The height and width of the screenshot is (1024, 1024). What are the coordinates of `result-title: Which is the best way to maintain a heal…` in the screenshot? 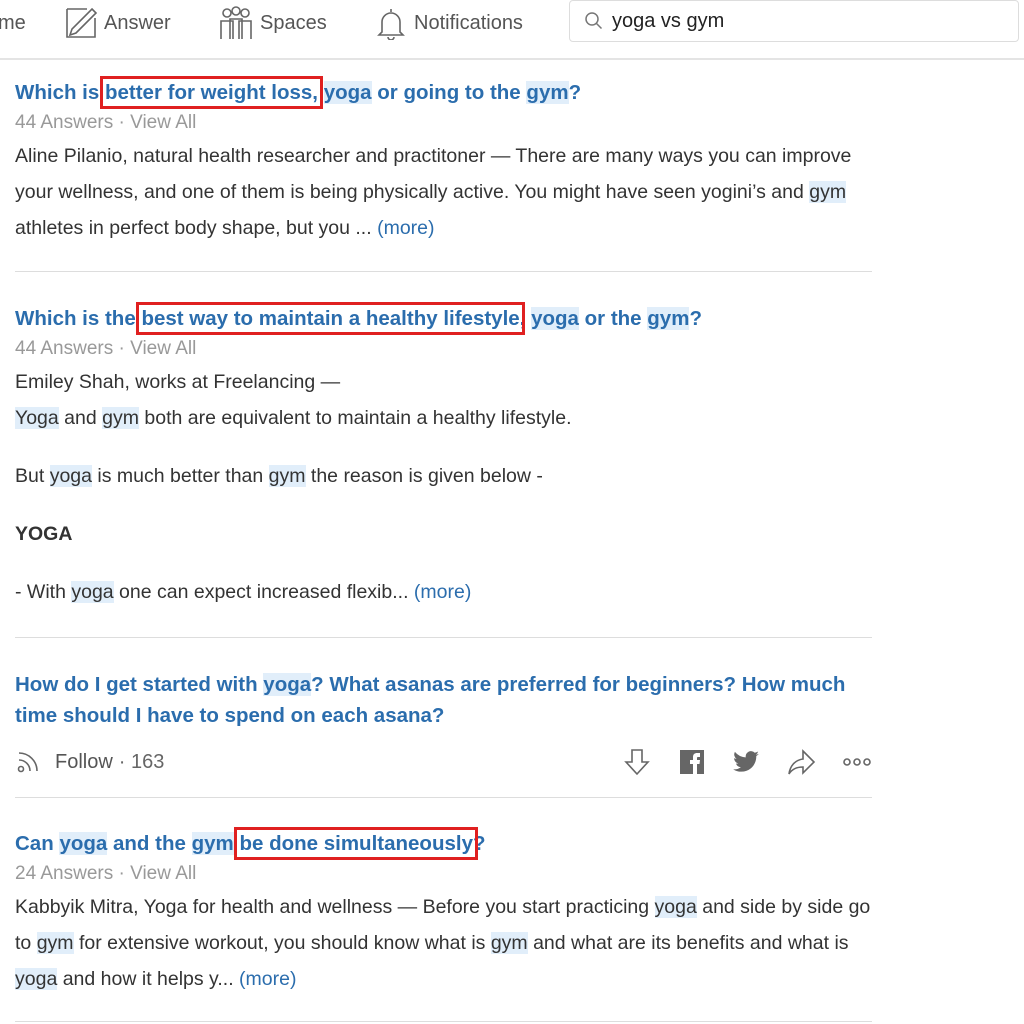 It's located at (445, 318).